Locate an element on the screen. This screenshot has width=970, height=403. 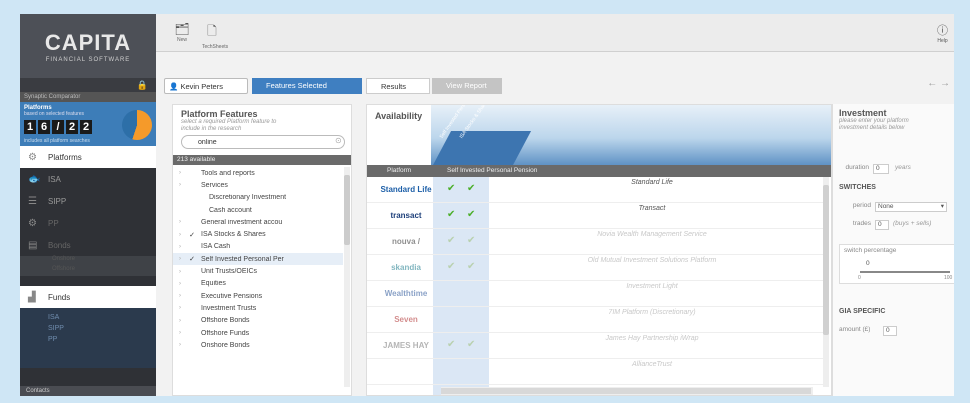
clear-search-icon: ⊙ is located at coordinates (338, 140).